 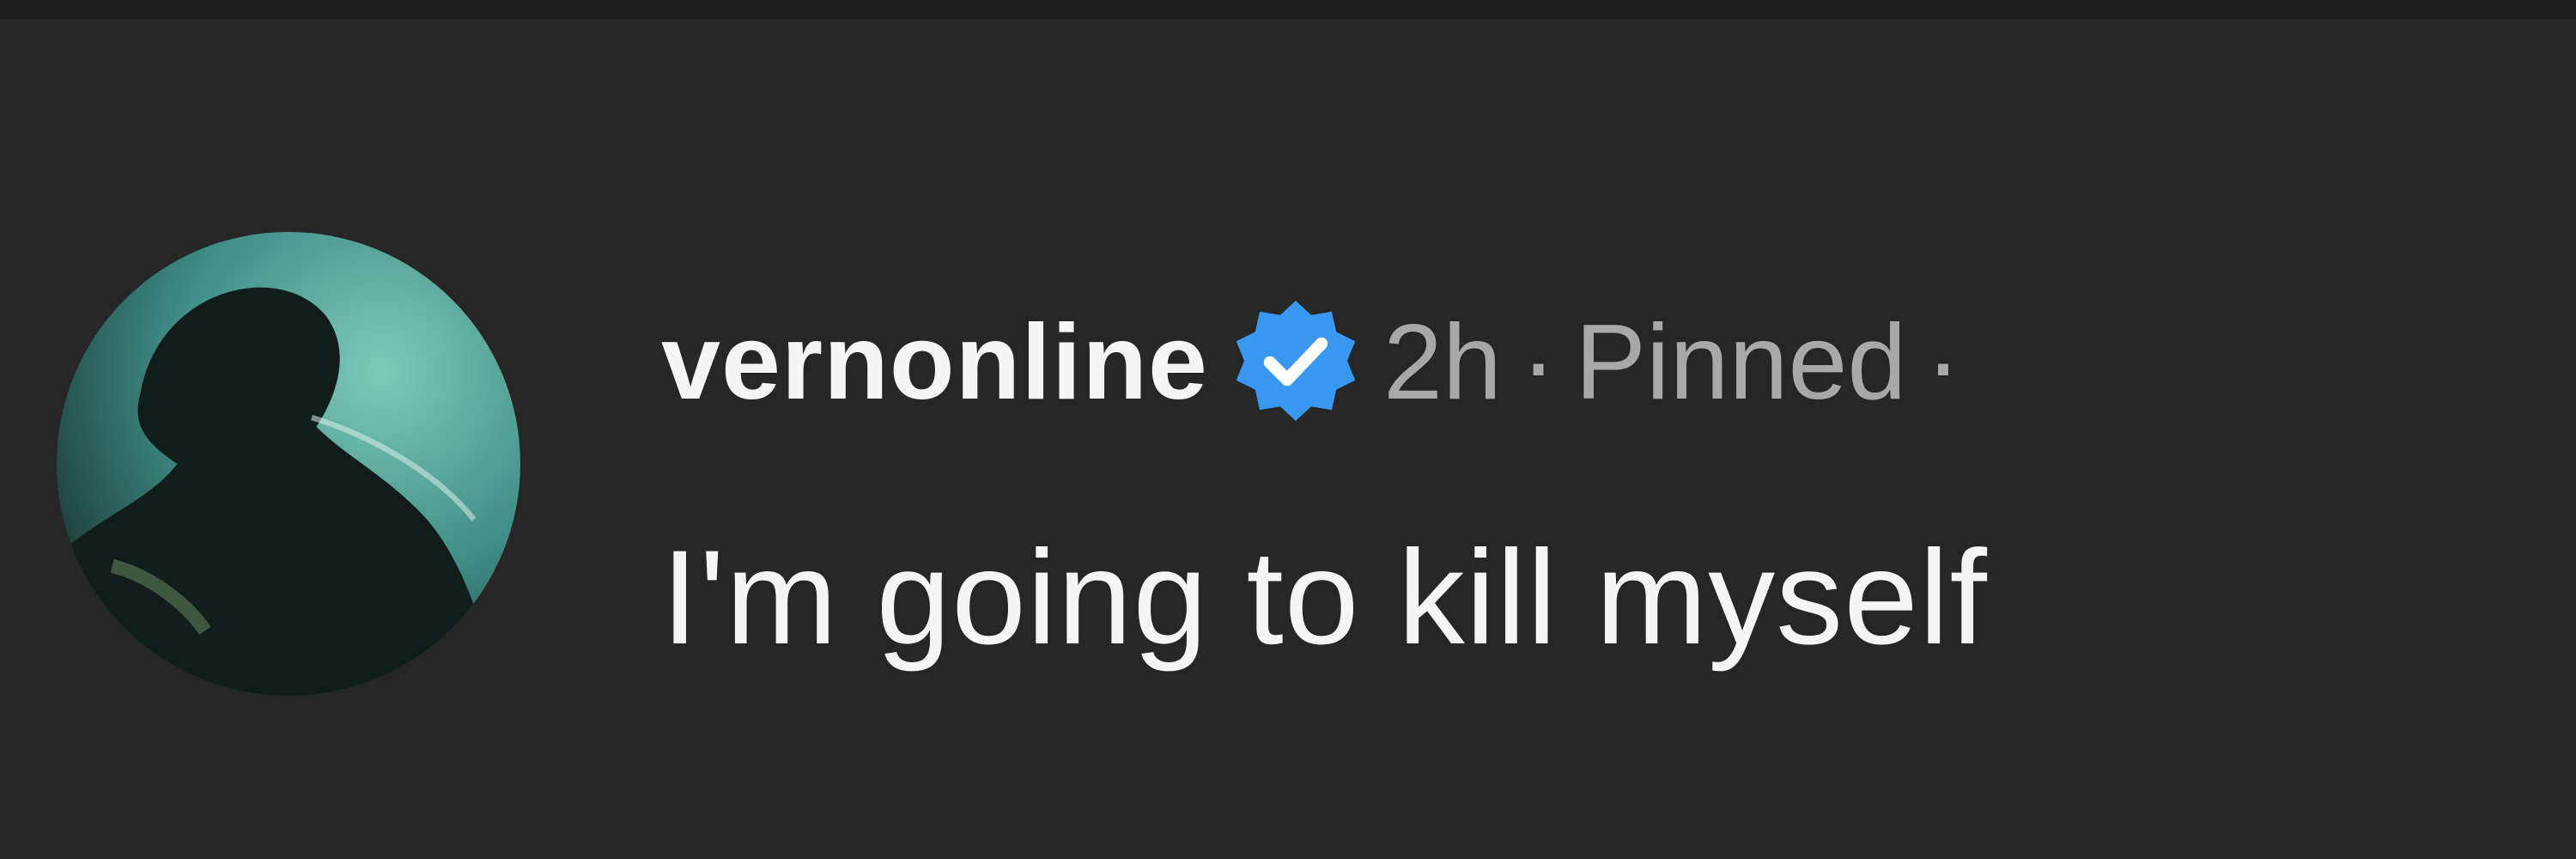 I want to click on username-link: vernonline, so click(x=935, y=362).